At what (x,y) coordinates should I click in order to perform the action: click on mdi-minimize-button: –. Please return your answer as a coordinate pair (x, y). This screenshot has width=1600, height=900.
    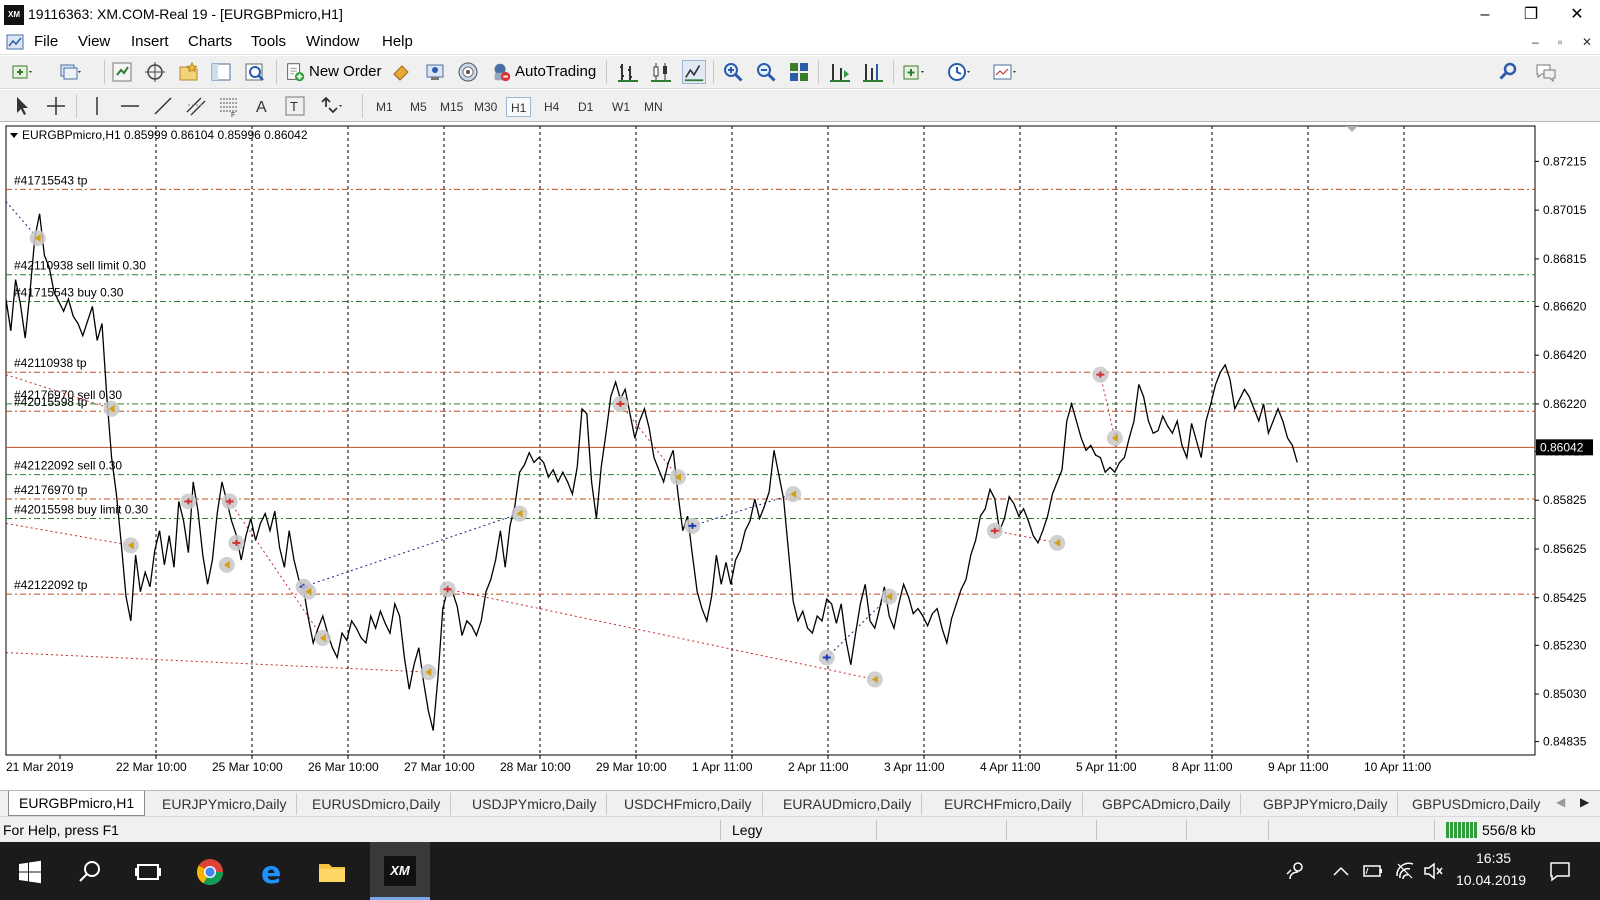
    Looking at the image, I should click on (1535, 42).